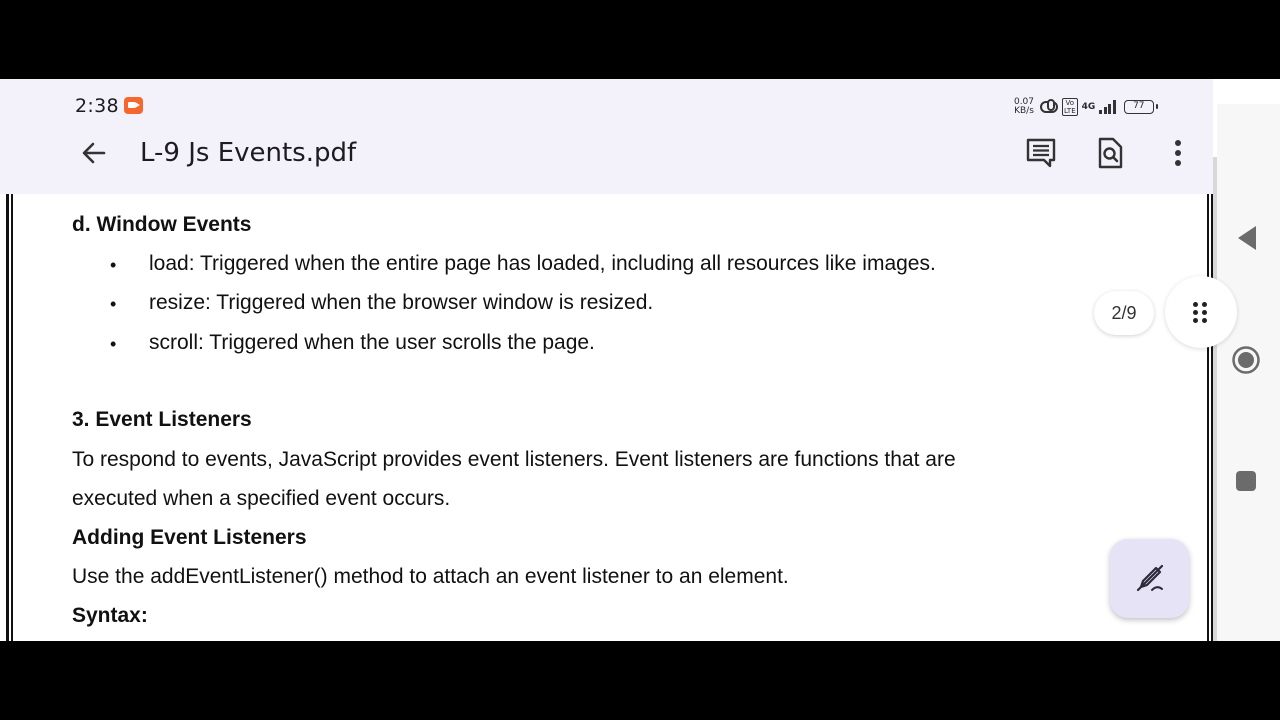 The height and width of the screenshot is (720, 1280). I want to click on section-heading: 3. Event Listeners, so click(162, 419).